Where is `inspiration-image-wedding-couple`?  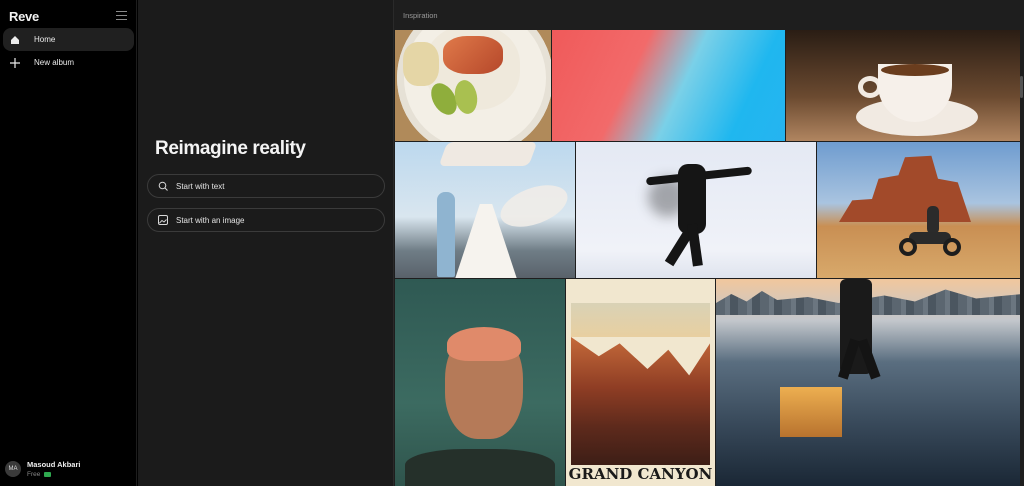
inspiration-image-wedding-couple is located at coordinates (485, 210).